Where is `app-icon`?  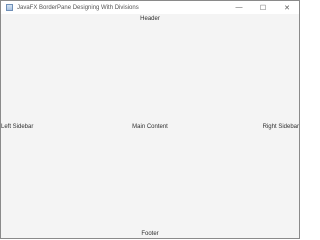
app-icon is located at coordinates (9, 7).